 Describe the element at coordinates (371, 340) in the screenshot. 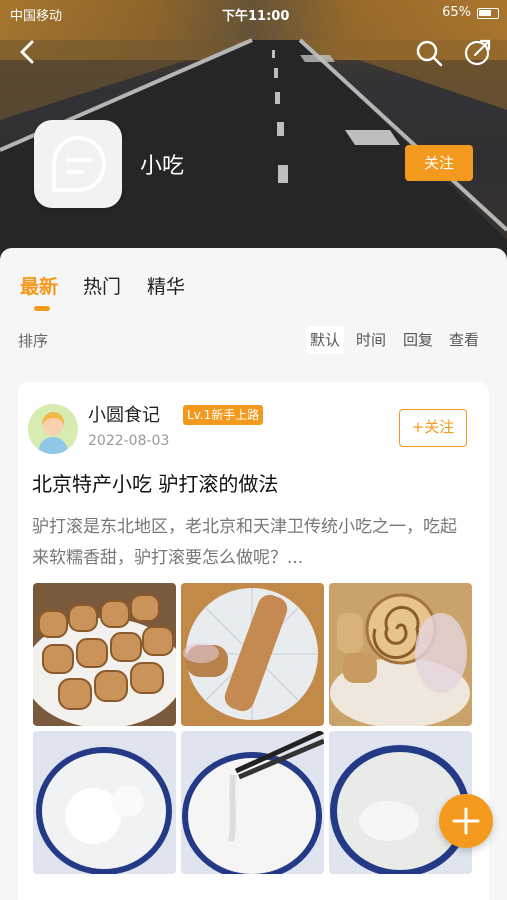

I see `sort-time: 时间` at that location.